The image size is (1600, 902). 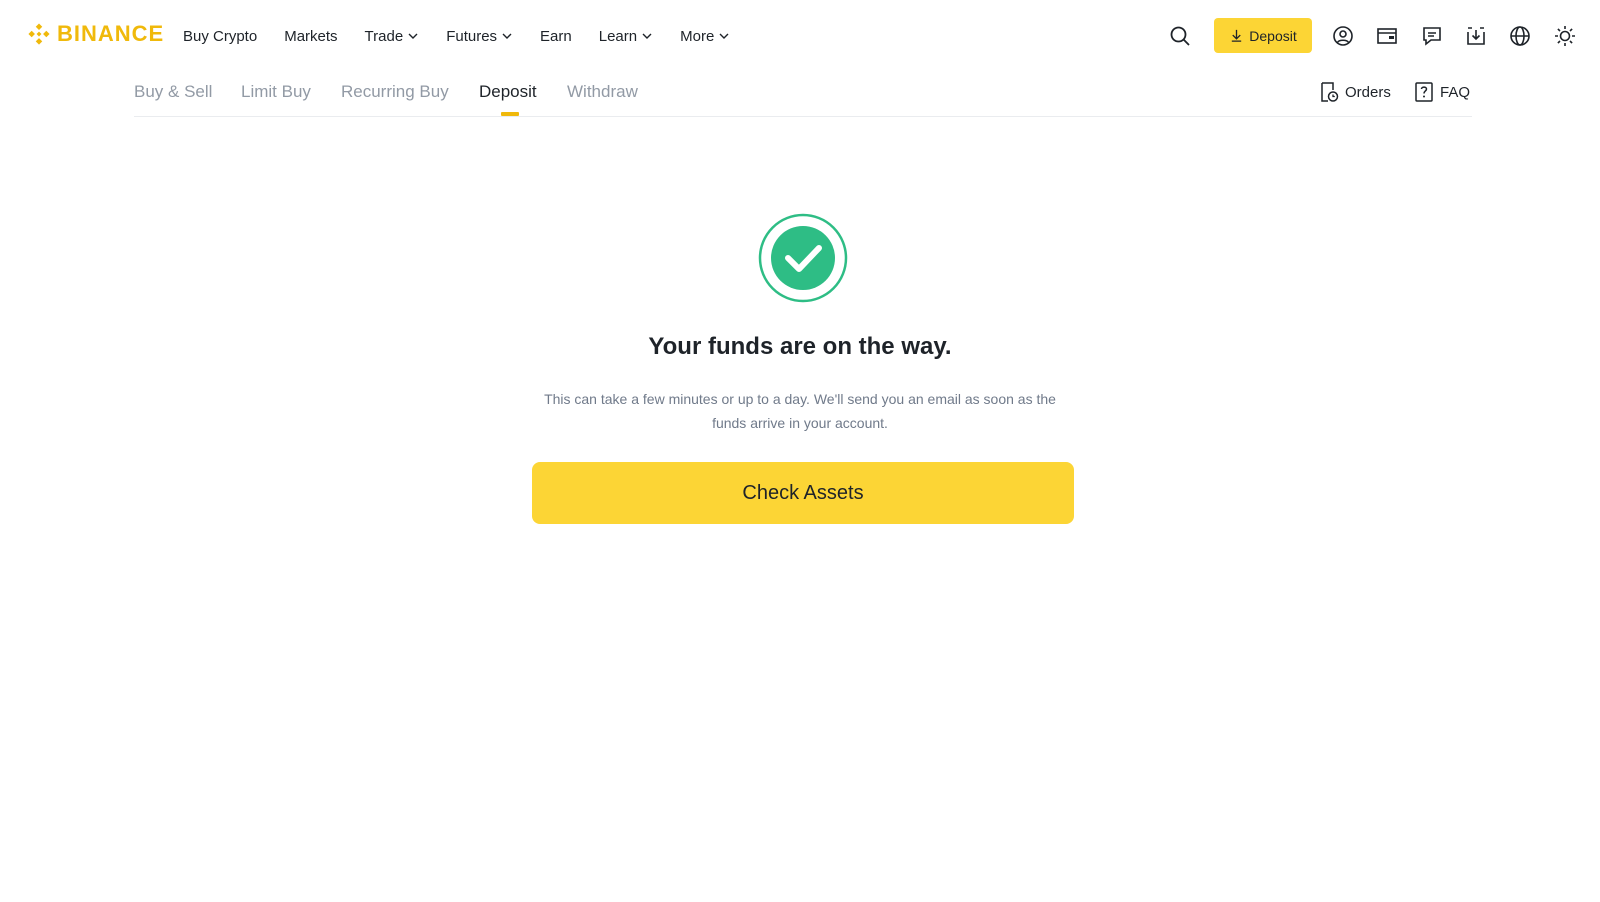 I want to click on tab-recurring-buy: Recurring Buy, so click(x=395, y=92).